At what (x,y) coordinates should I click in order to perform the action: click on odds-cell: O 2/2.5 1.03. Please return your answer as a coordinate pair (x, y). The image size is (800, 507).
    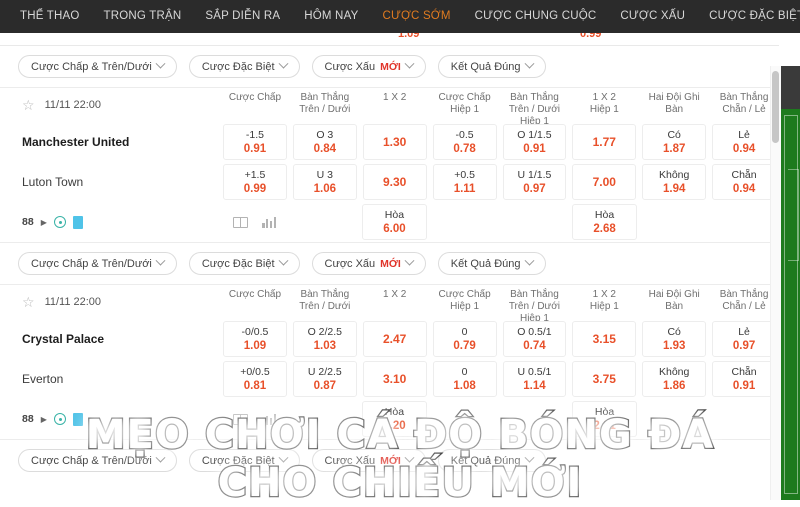
    Looking at the image, I should click on (324, 339).